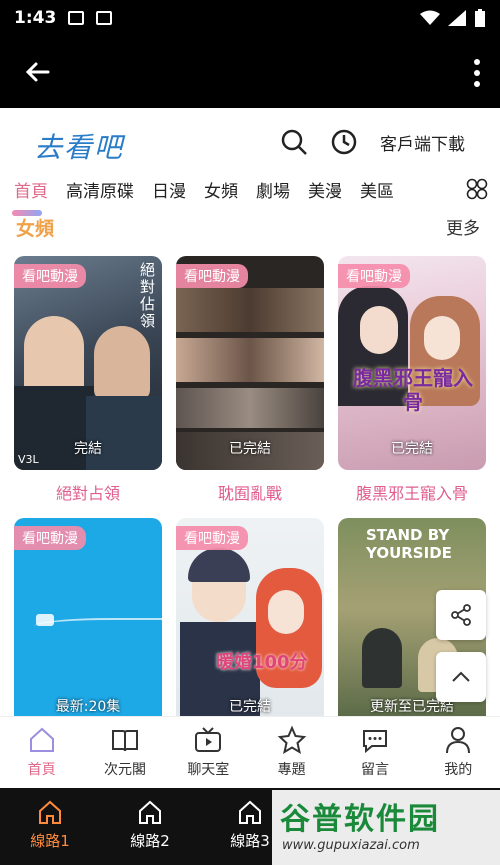  I want to click on card-art-title: 暖婚100分, so click(262, 662).